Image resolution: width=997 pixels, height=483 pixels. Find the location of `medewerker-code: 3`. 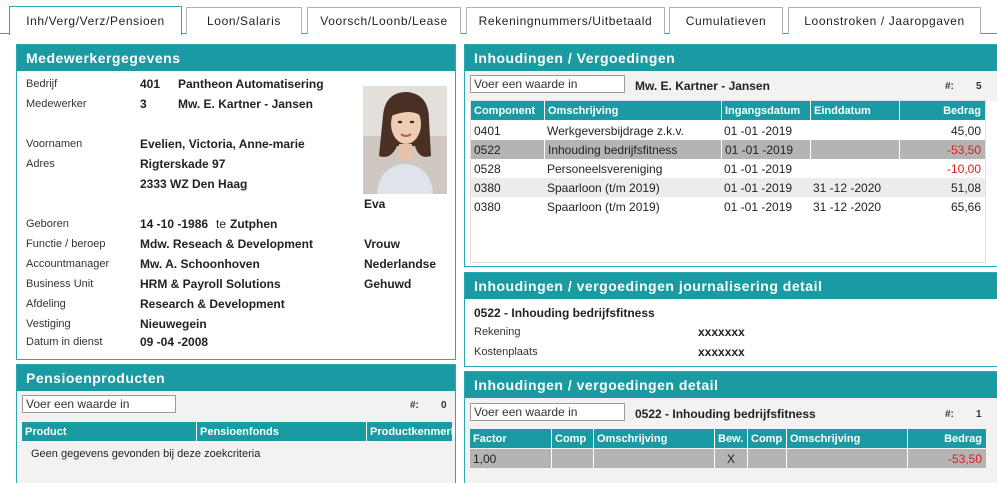

medewerker-code: 3 is located at coordinates (143, 104).